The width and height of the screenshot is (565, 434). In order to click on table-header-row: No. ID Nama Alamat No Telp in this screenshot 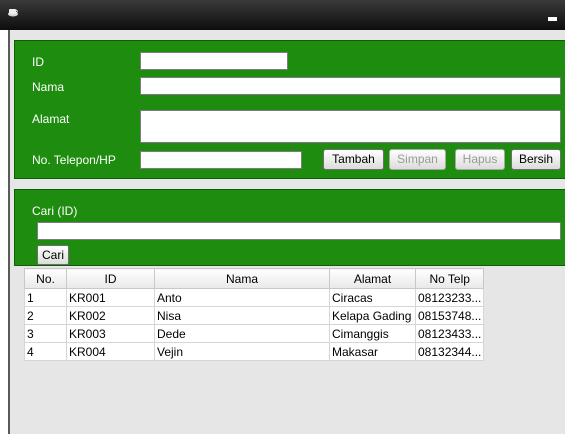, I will do `click(254, 278)`.